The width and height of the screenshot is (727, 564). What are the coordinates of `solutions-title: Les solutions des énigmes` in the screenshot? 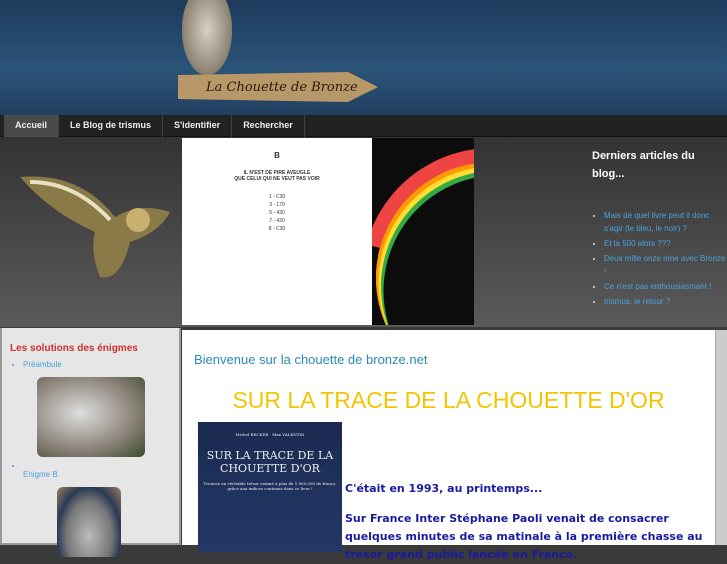 It's located at (74, 348).